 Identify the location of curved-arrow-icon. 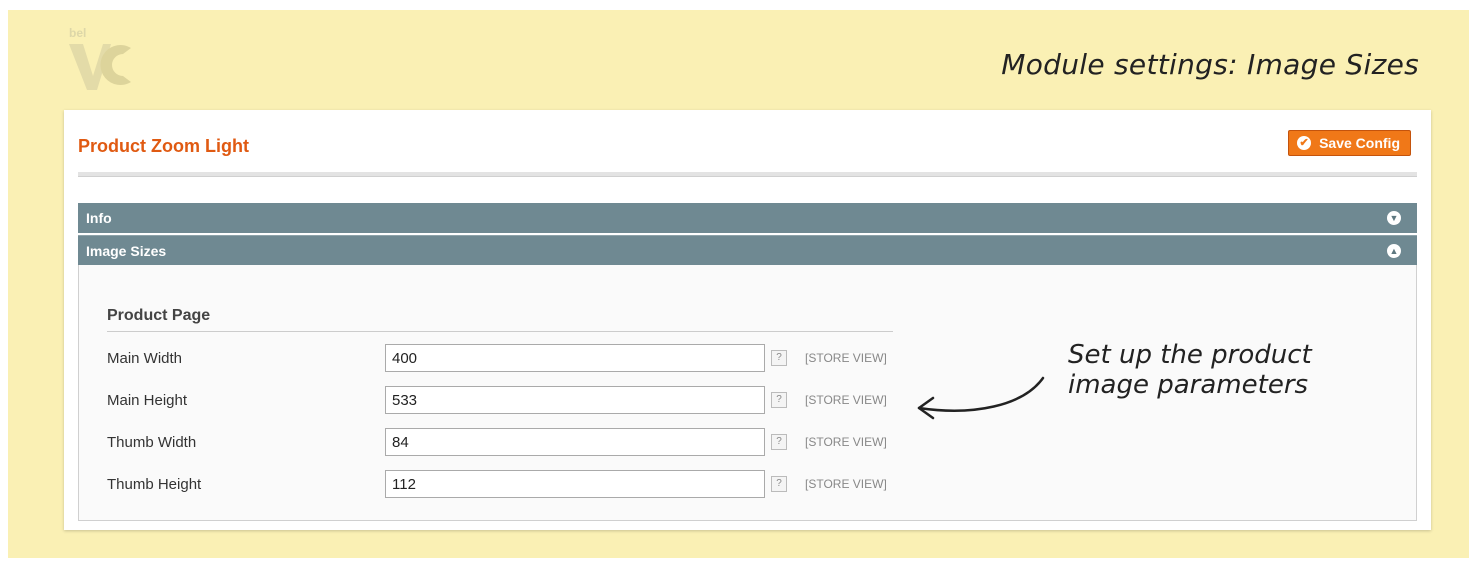
(981, 398).